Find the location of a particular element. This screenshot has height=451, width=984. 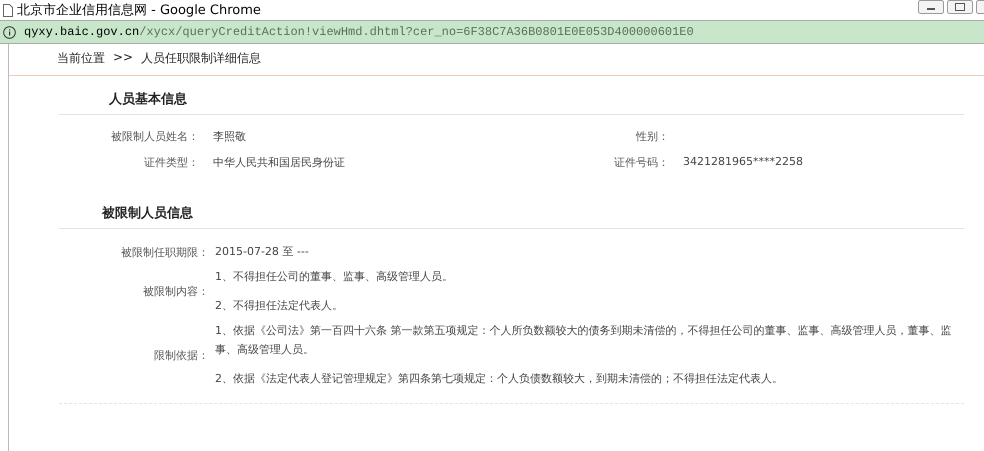

field-value: 1、不得担任公司的董事、监事、高级管理人员。 is located at coordinates (334, 276).